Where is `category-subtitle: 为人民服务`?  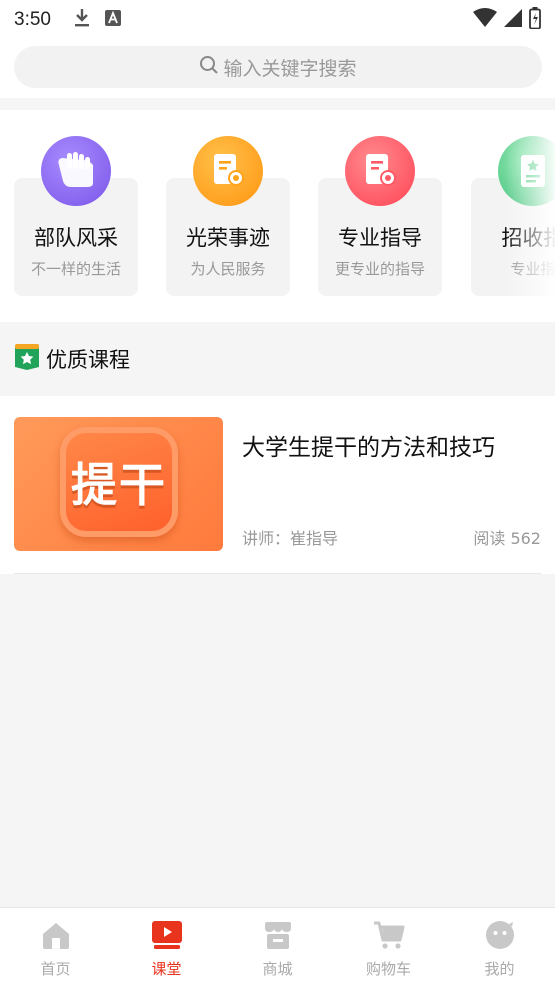
category-subtitle: 为人民服务 is located at coordinates (228, 269).